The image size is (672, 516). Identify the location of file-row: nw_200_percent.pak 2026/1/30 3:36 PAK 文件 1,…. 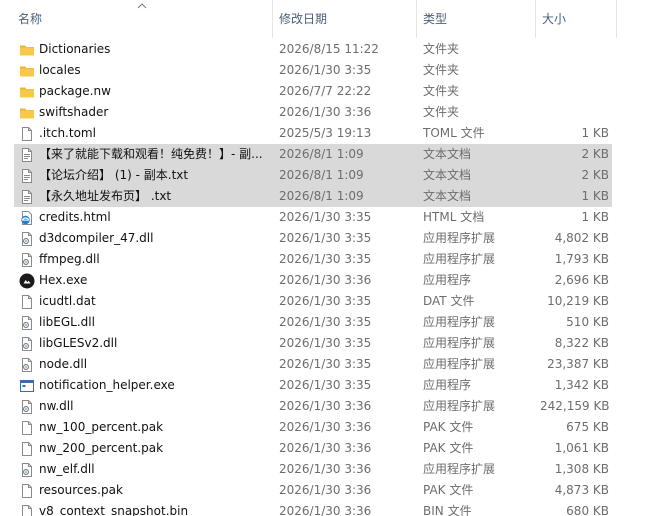
(336, 448).